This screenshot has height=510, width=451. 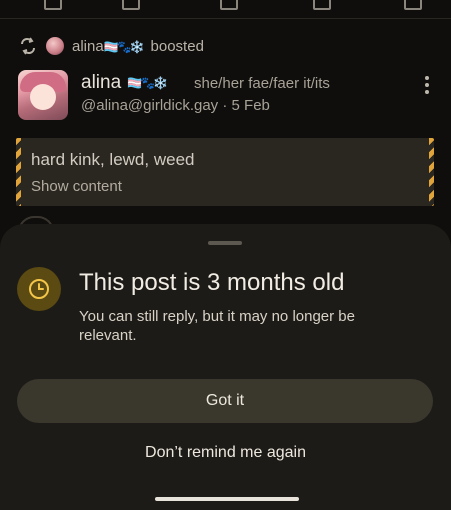 I want to click on top-toolbar-edge, so click(x=225, y=9).